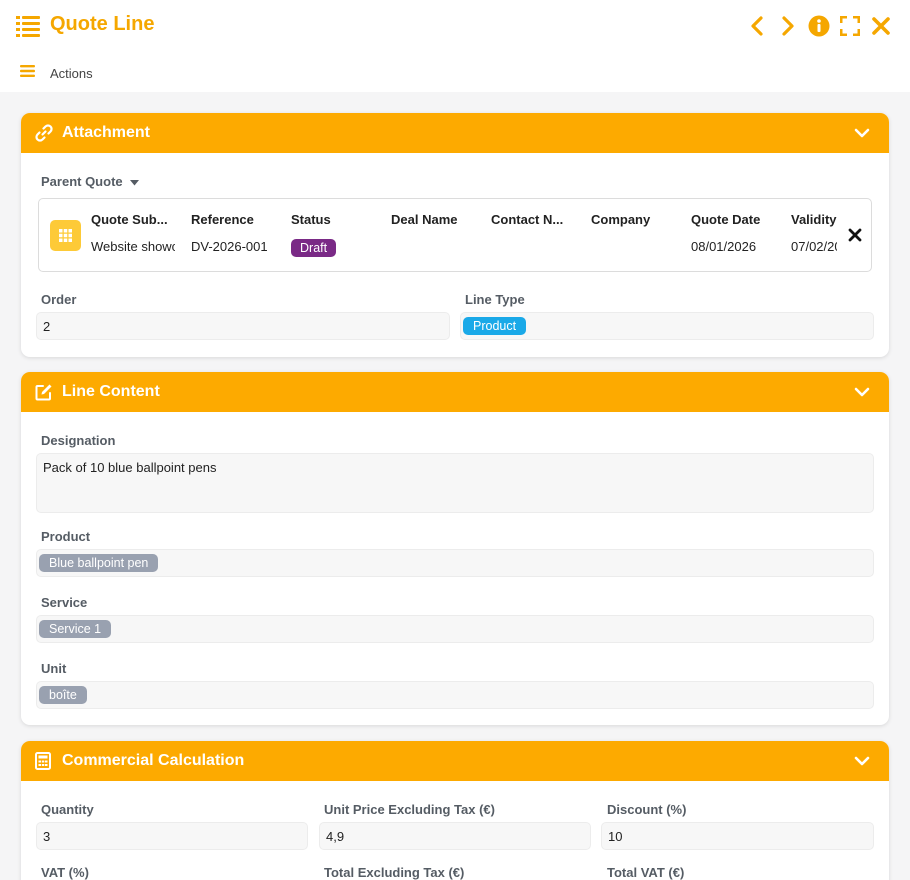  What do you see at coordinates (44, 392) in the screenshot?
I see `edit-icon` at bounding box center [44, 392].